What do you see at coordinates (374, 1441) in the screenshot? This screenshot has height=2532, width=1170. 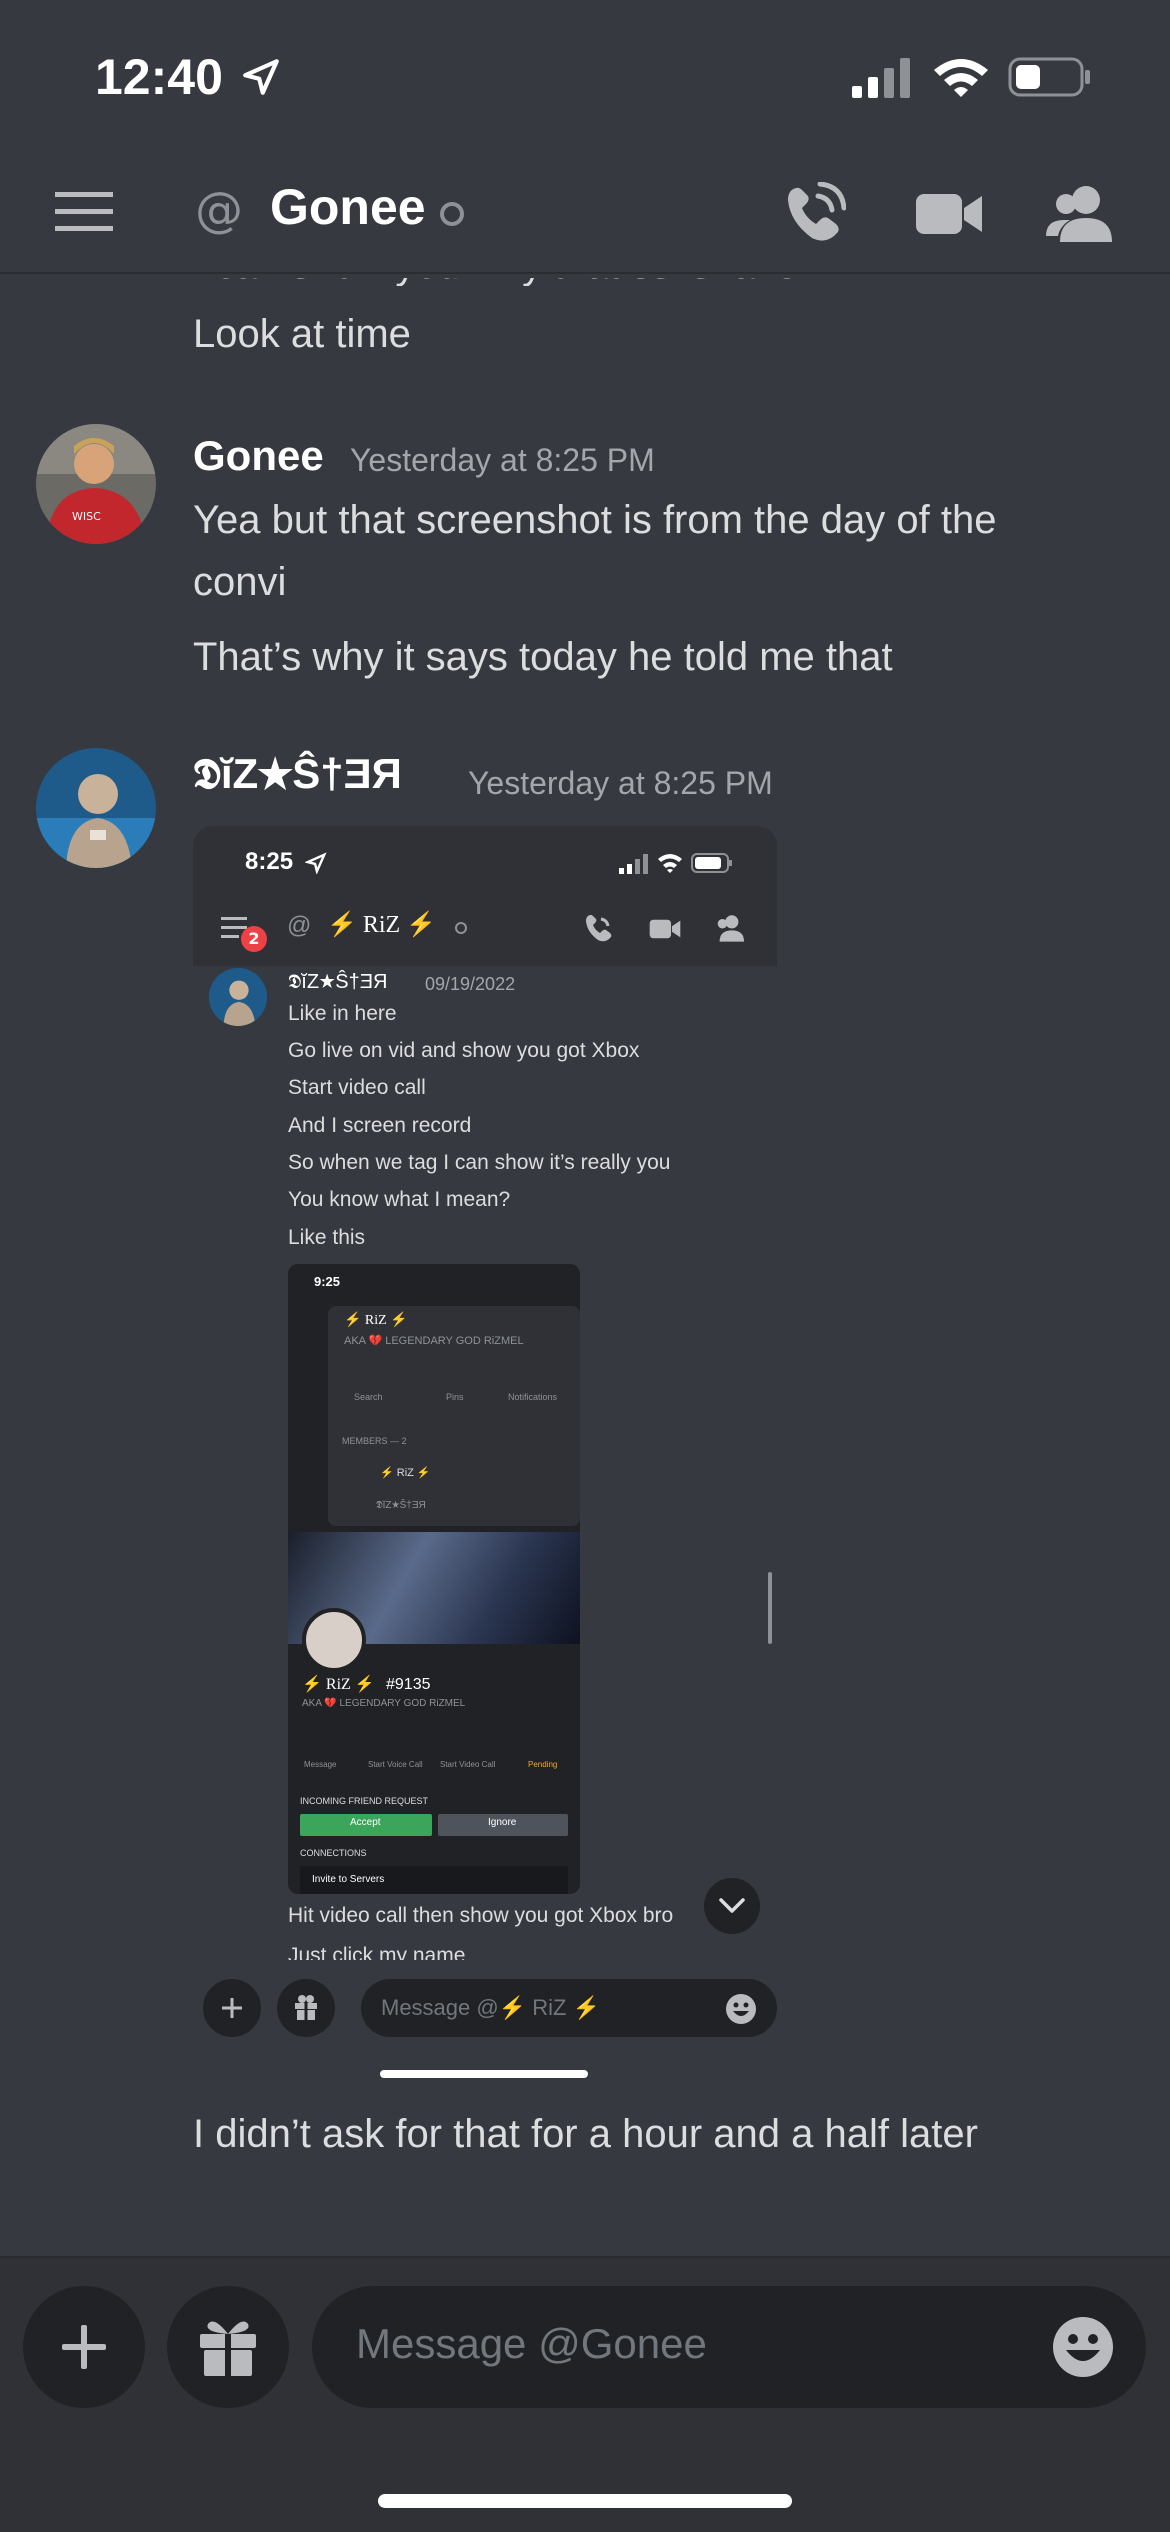 I see `nested-members-label: MEMBERS — 2` at bounding box center [374, 1441].